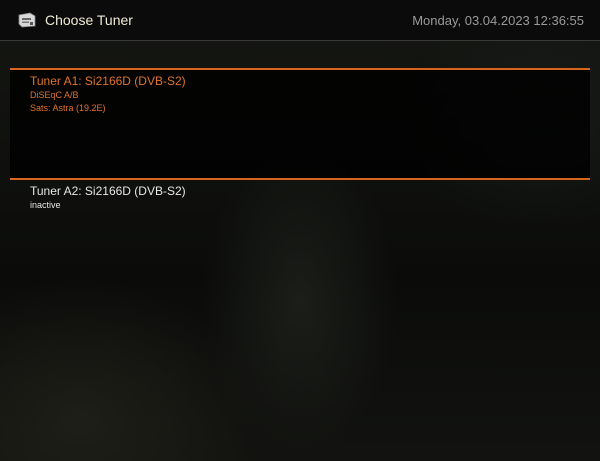 This screenshot has width=600, height=461. What do you see at coordinates (54, 95) in the screenshot?
I see `tuner-diseqc-mode: DiSEqC A/B` at bounding box center [54, 95].